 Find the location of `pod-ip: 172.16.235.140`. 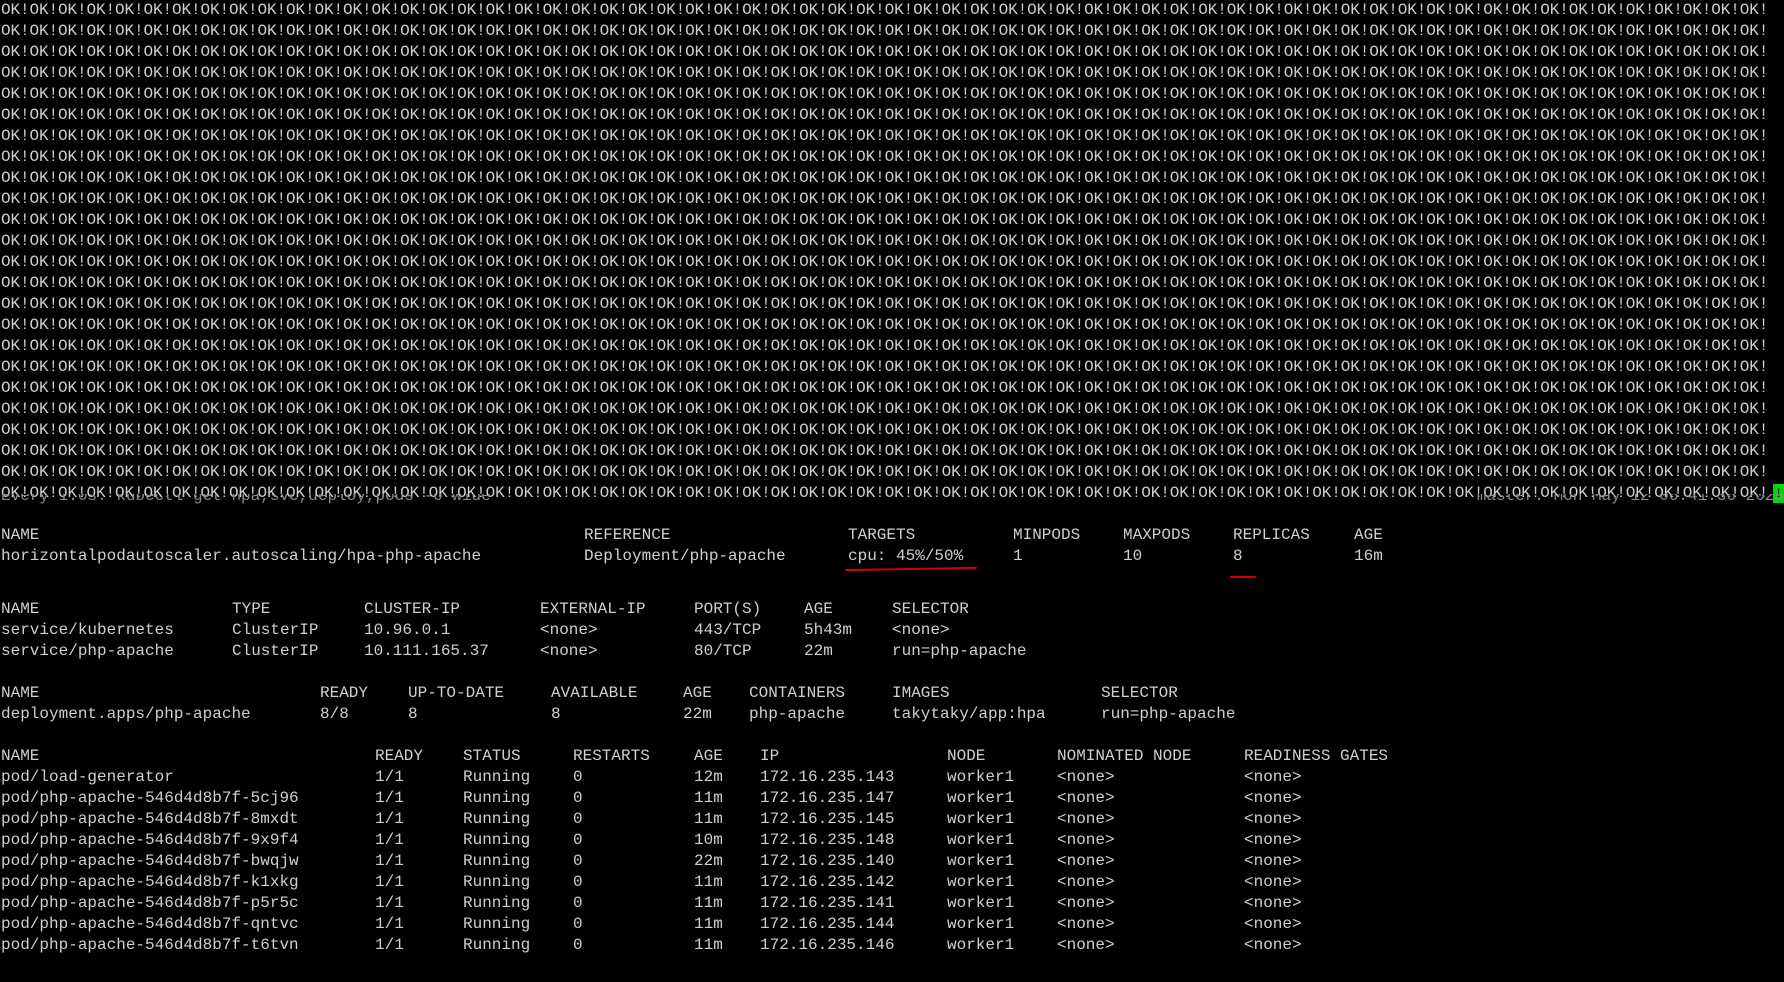

pod-ip: 172.16.235.140 is located at coordinates (827, 861).